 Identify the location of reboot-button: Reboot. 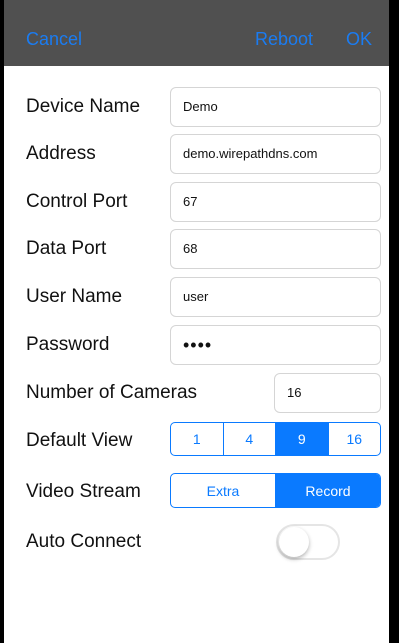
(284, 39).